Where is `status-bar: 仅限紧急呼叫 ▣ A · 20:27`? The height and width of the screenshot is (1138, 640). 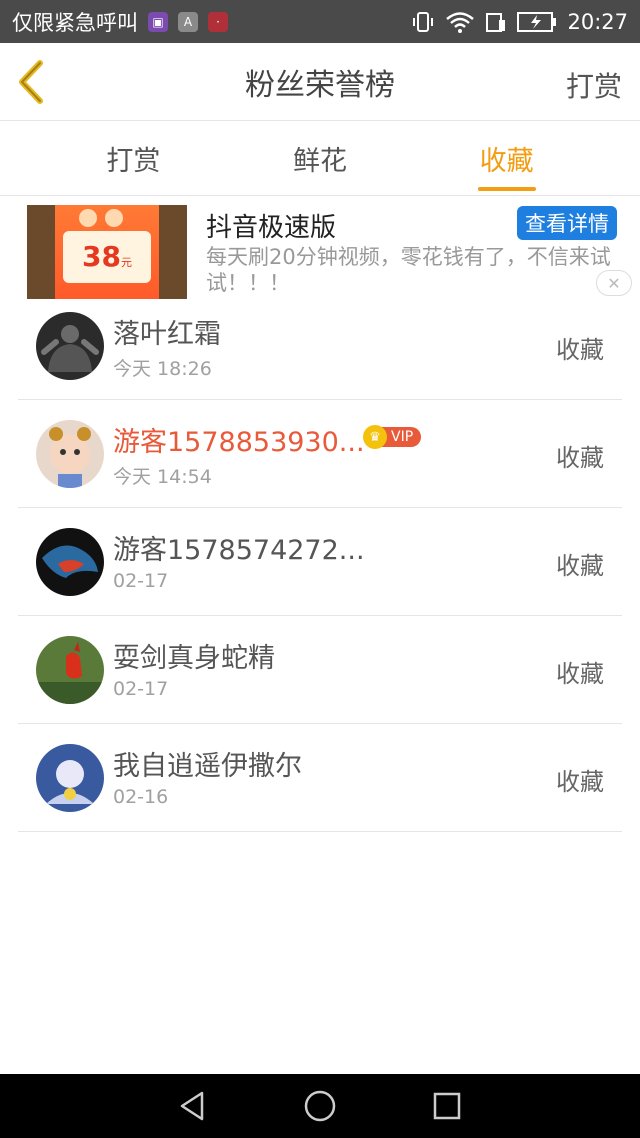
status-bar: 仅限紧急呼叫 ▣ A · 20:27 is located at coordinates (320, 21).